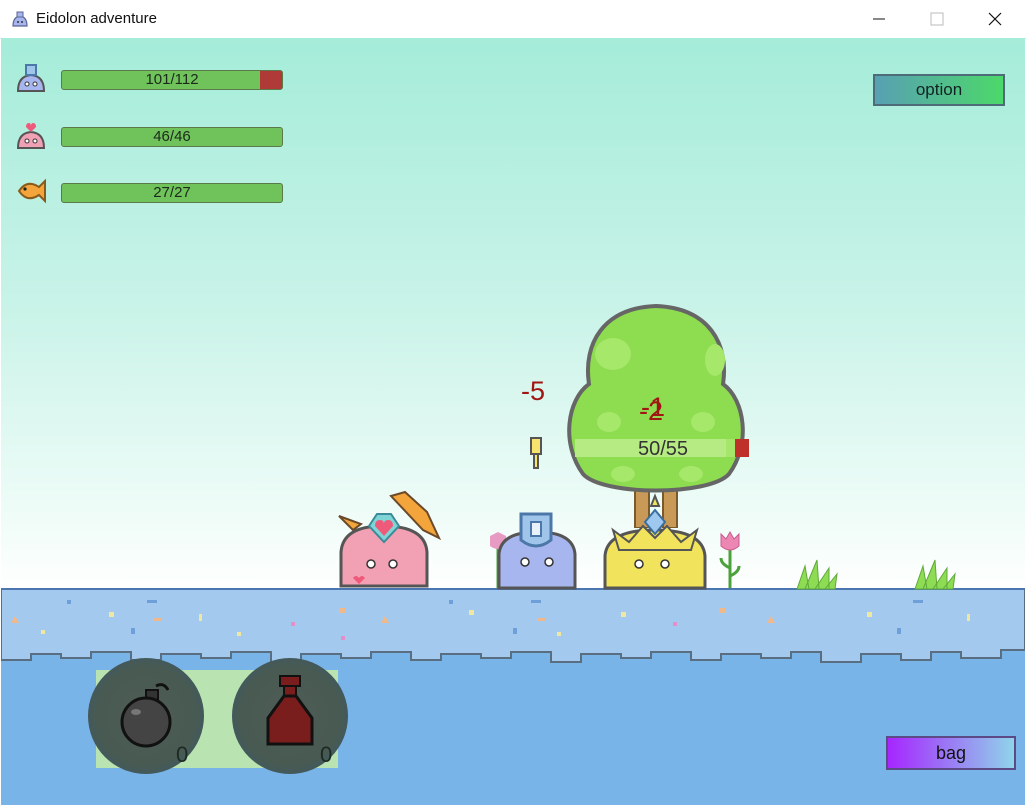  I want to click on enemy-hp-text: 50/55, so click(663, 449).